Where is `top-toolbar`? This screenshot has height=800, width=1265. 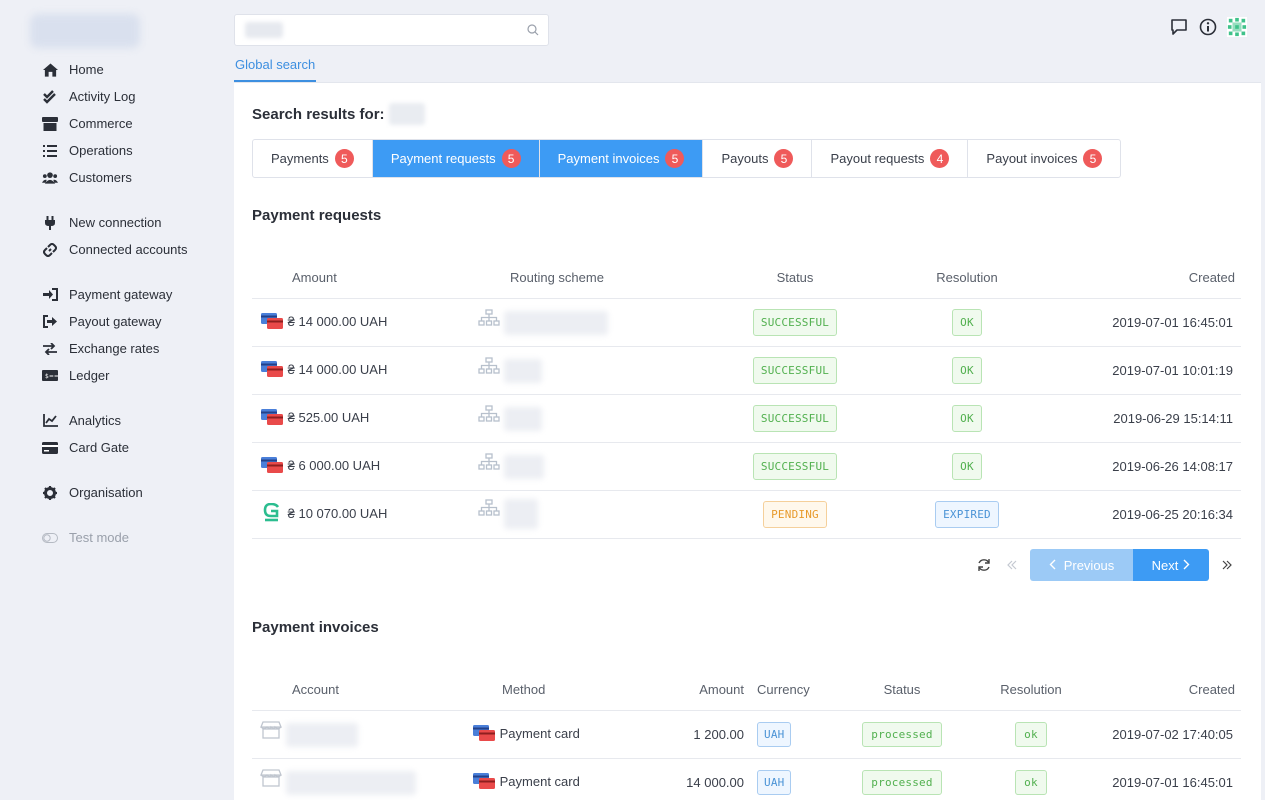
top-toolbar is located at coordinates (1208, 27).